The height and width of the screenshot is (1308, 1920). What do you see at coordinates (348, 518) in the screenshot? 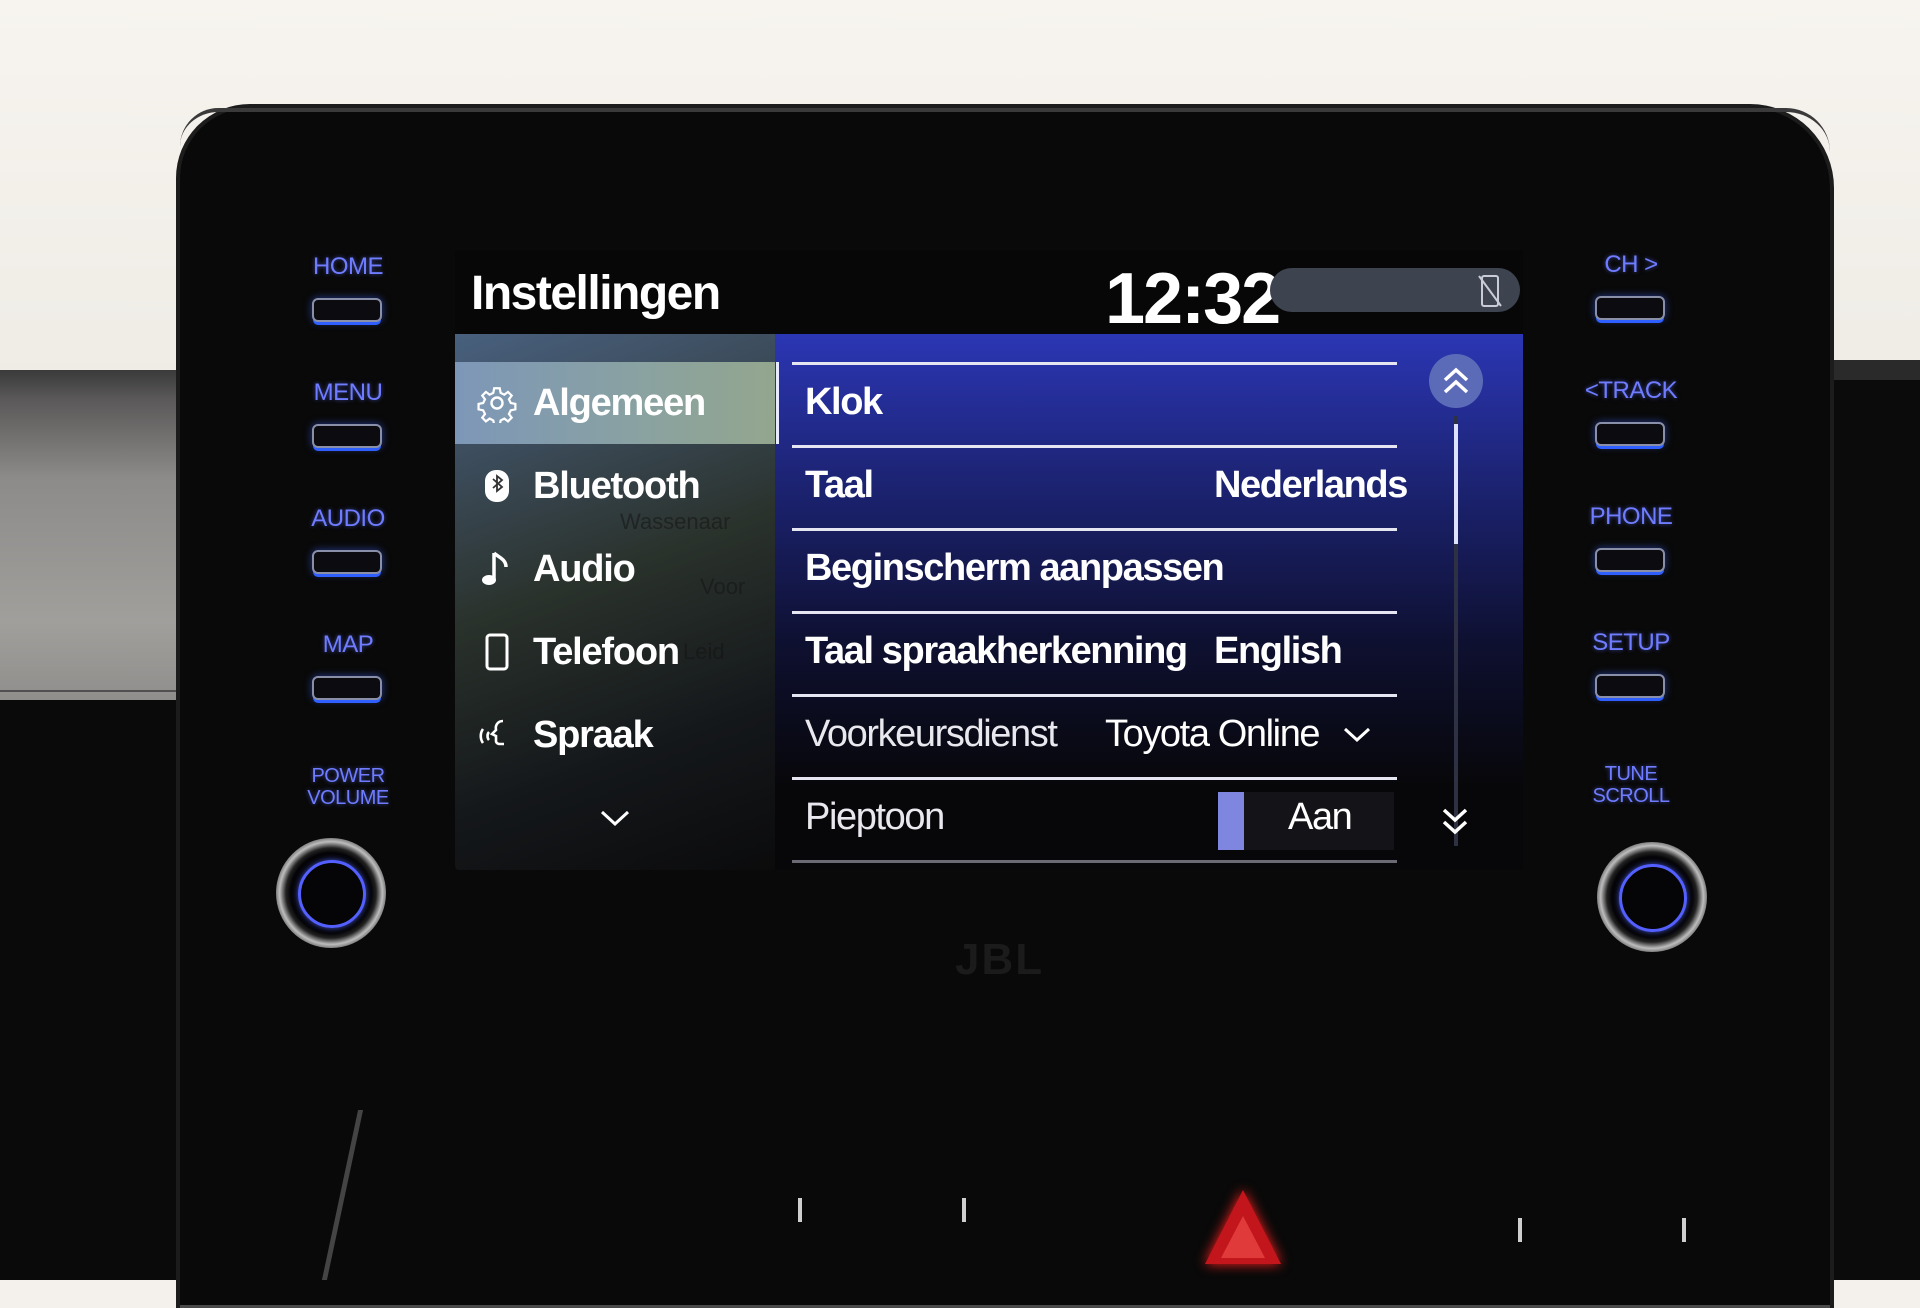
I see `audio-key-label: AUDIO` at bounding box center [348, 518].